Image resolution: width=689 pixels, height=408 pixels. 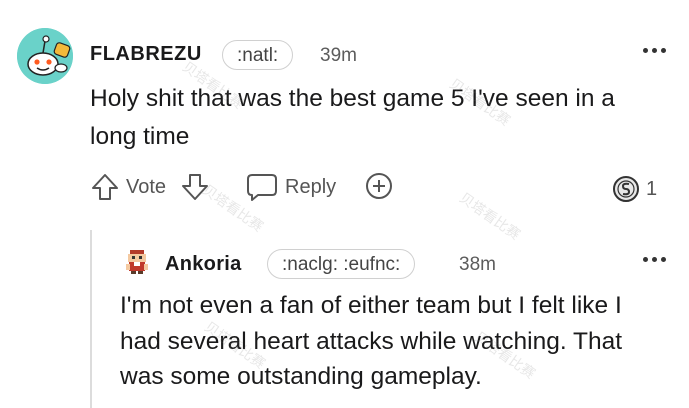 I want to click on reply-more-options-icon, so click(x=656, y=260).